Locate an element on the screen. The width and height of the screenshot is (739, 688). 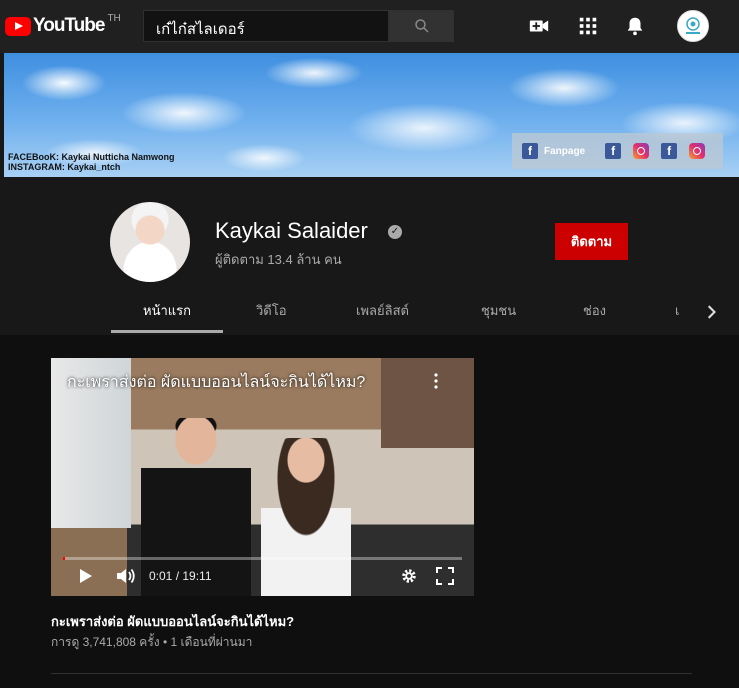
account-avatar is located at coordinates (693, 26).